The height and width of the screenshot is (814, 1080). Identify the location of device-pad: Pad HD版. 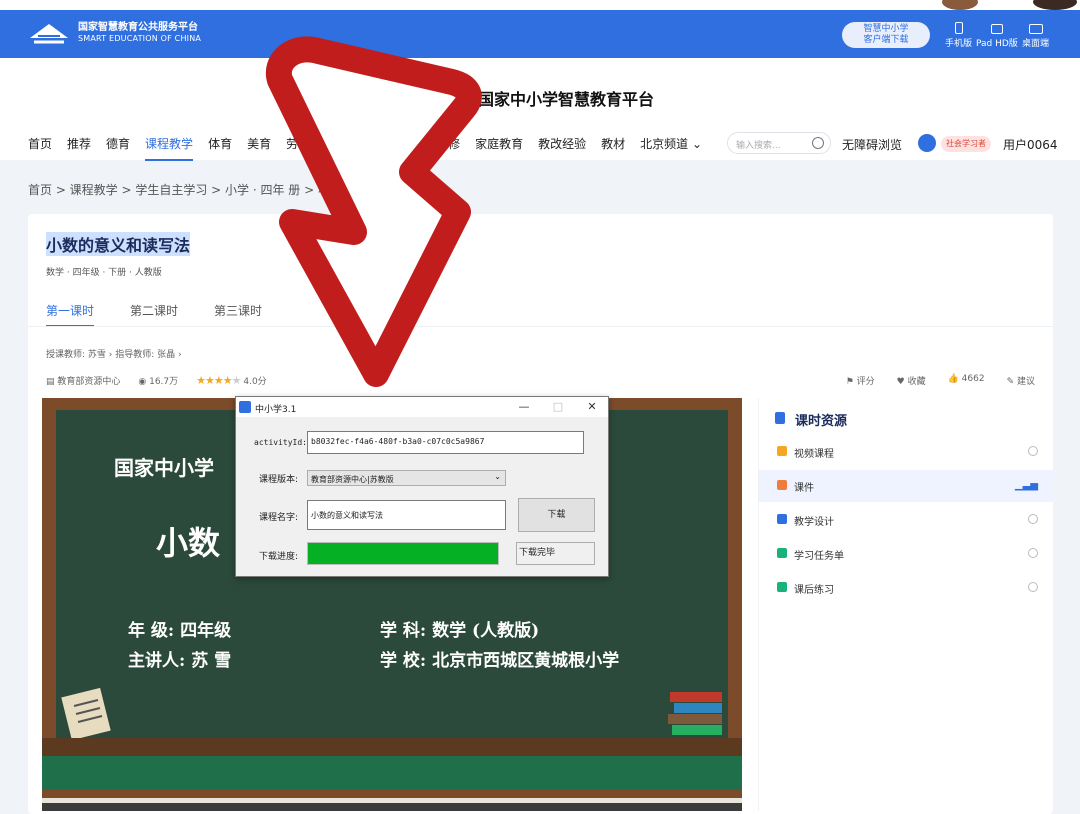
(997, 35).